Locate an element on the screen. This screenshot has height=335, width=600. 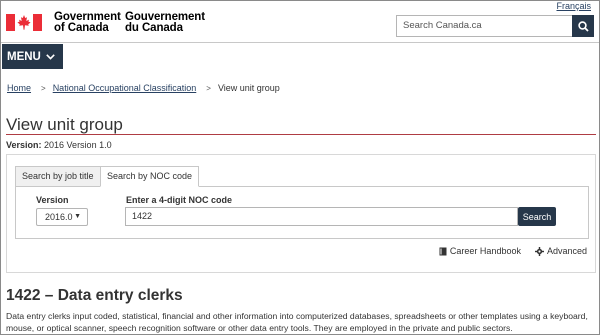
chevron-down-icon is located at coordinates (50, 56).